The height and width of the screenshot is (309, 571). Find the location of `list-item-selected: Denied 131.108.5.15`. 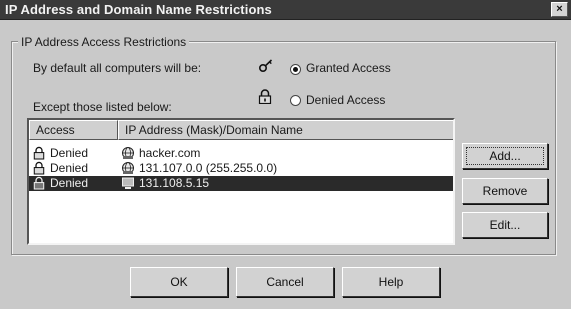

list-item-selected: Denied 131.108.5.15 is located at coordinates (241, 183).